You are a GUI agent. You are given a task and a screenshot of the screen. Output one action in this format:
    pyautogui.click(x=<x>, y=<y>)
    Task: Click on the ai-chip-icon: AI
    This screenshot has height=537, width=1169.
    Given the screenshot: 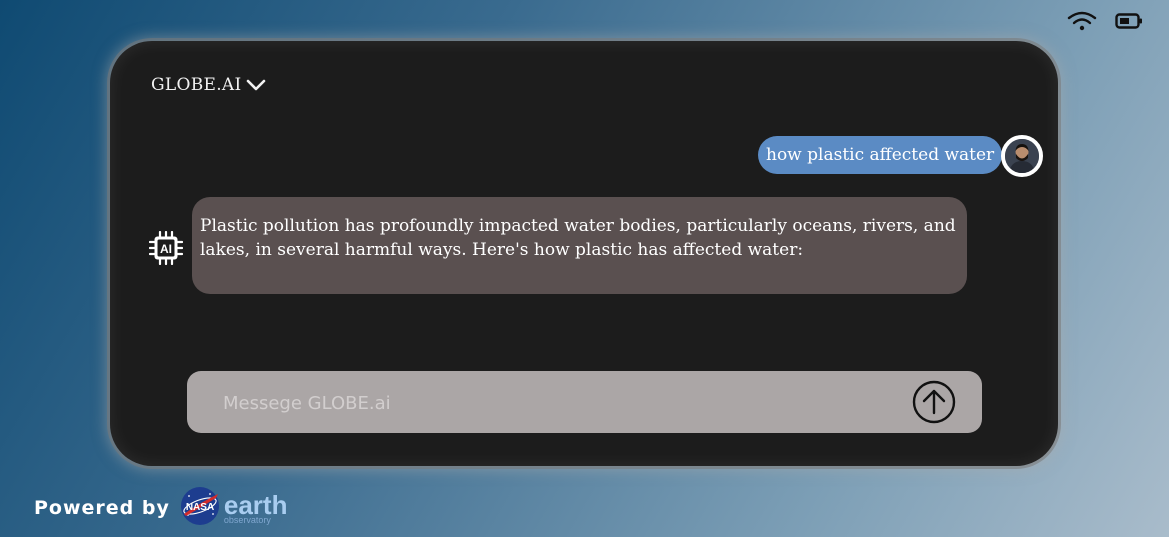 What is the action you would take?
    pyautogui.click(x=166, y=249)
    